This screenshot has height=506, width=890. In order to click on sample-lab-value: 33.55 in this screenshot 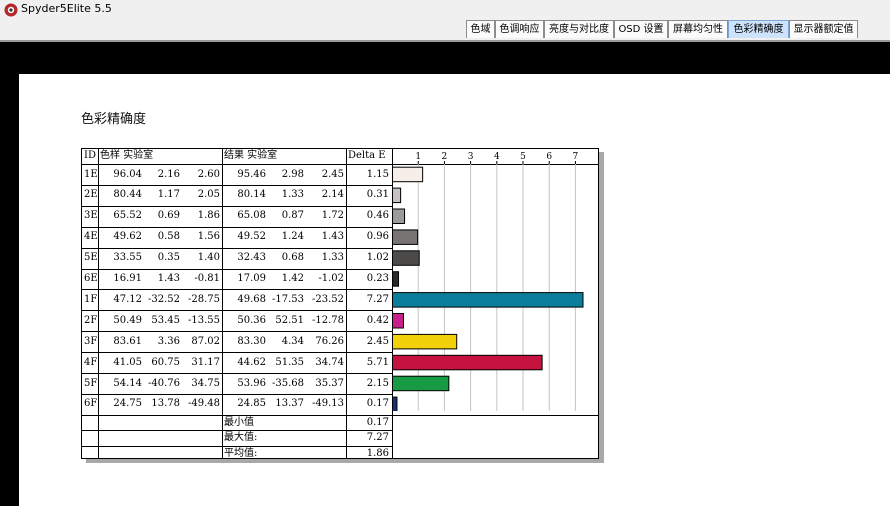, I will do `click(127, 258)`.